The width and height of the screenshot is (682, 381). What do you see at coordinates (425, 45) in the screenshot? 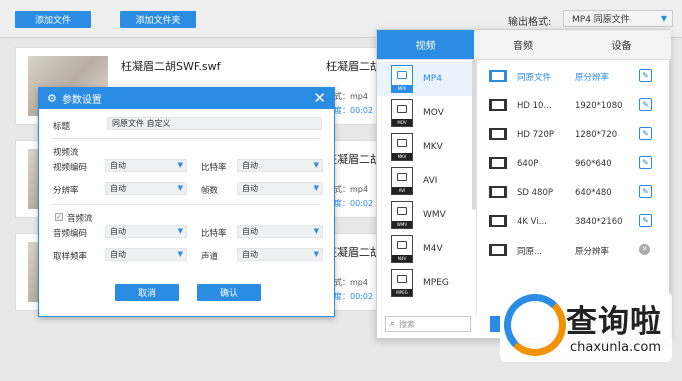
I see `tab-video: 视频` at bounding box center [425, 45].